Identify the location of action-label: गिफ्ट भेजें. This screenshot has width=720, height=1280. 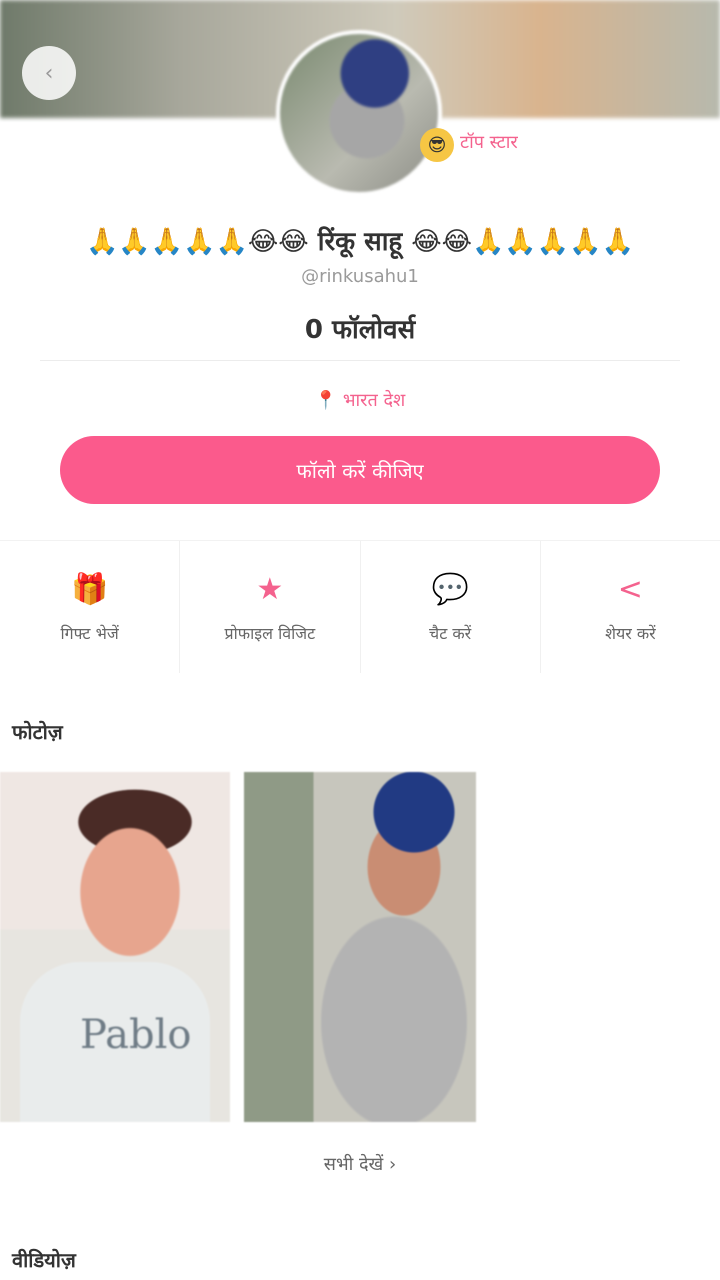
(89, 633).